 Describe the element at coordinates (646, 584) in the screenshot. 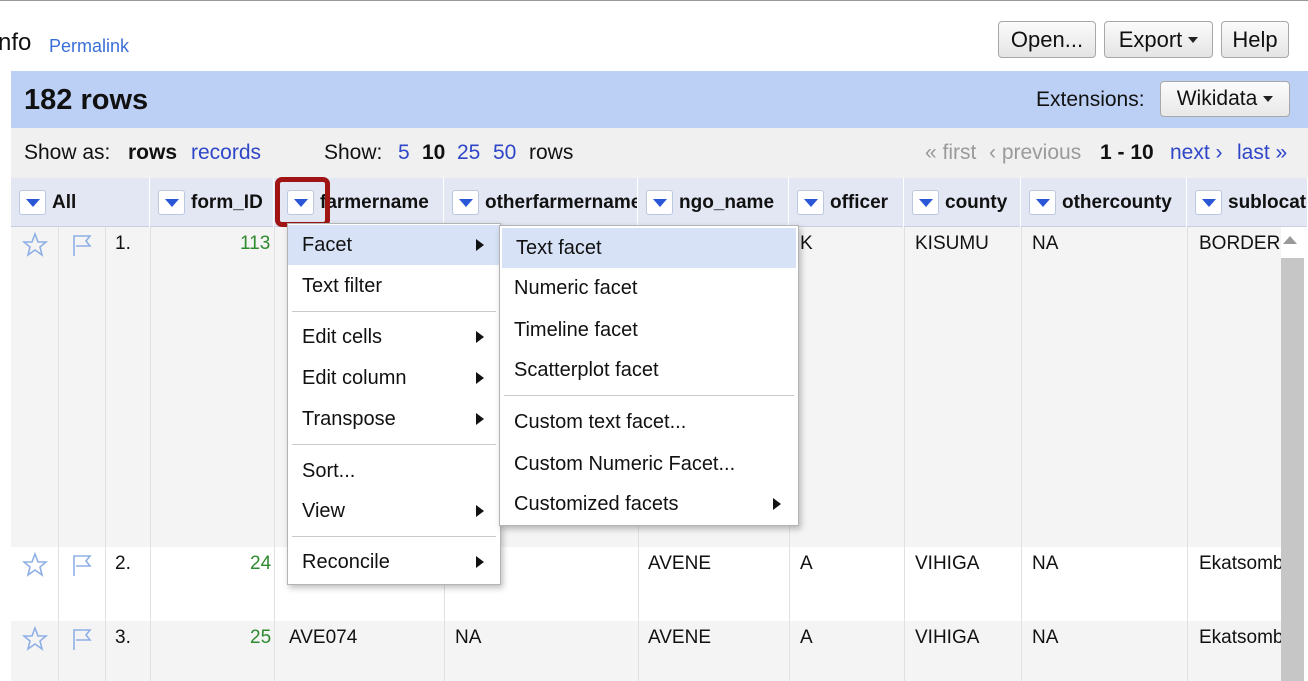

I see `table-row: 2. 24 AVENE A VIHIGA NA Ekatsombe` at that location.